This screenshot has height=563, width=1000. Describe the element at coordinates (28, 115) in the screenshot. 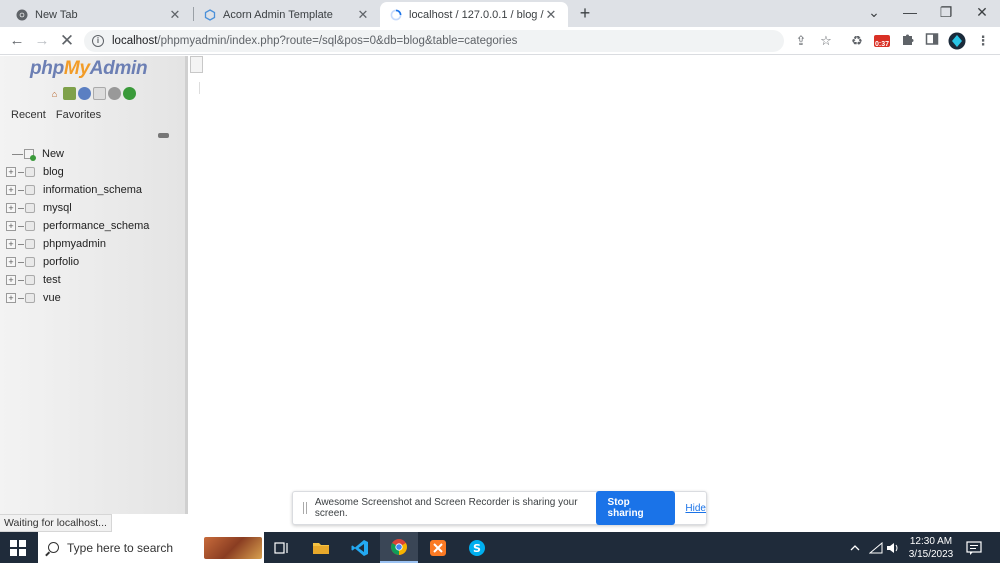

I see `tab-recent: Recent` at that location.